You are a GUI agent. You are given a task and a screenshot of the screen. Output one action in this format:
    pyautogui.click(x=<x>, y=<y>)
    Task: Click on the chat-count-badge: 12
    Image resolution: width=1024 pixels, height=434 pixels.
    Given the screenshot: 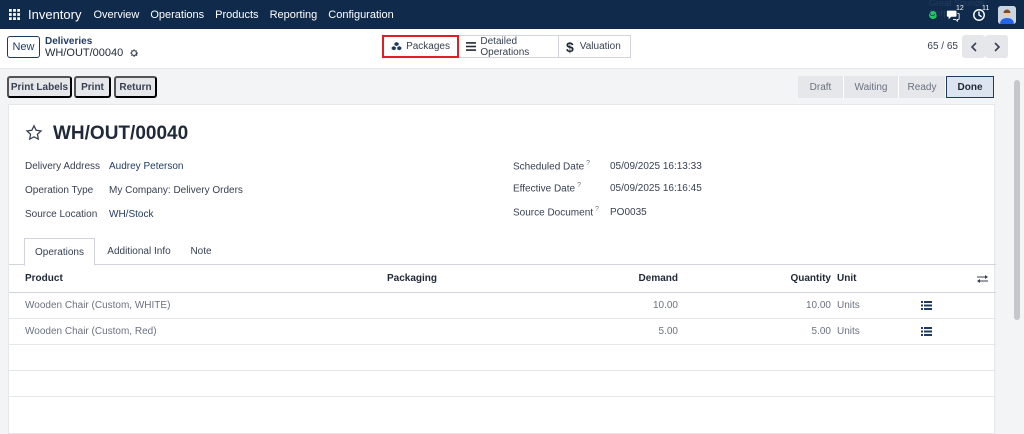 What is the action you would take?
    pyautogui.click(x=960, y=8)
    